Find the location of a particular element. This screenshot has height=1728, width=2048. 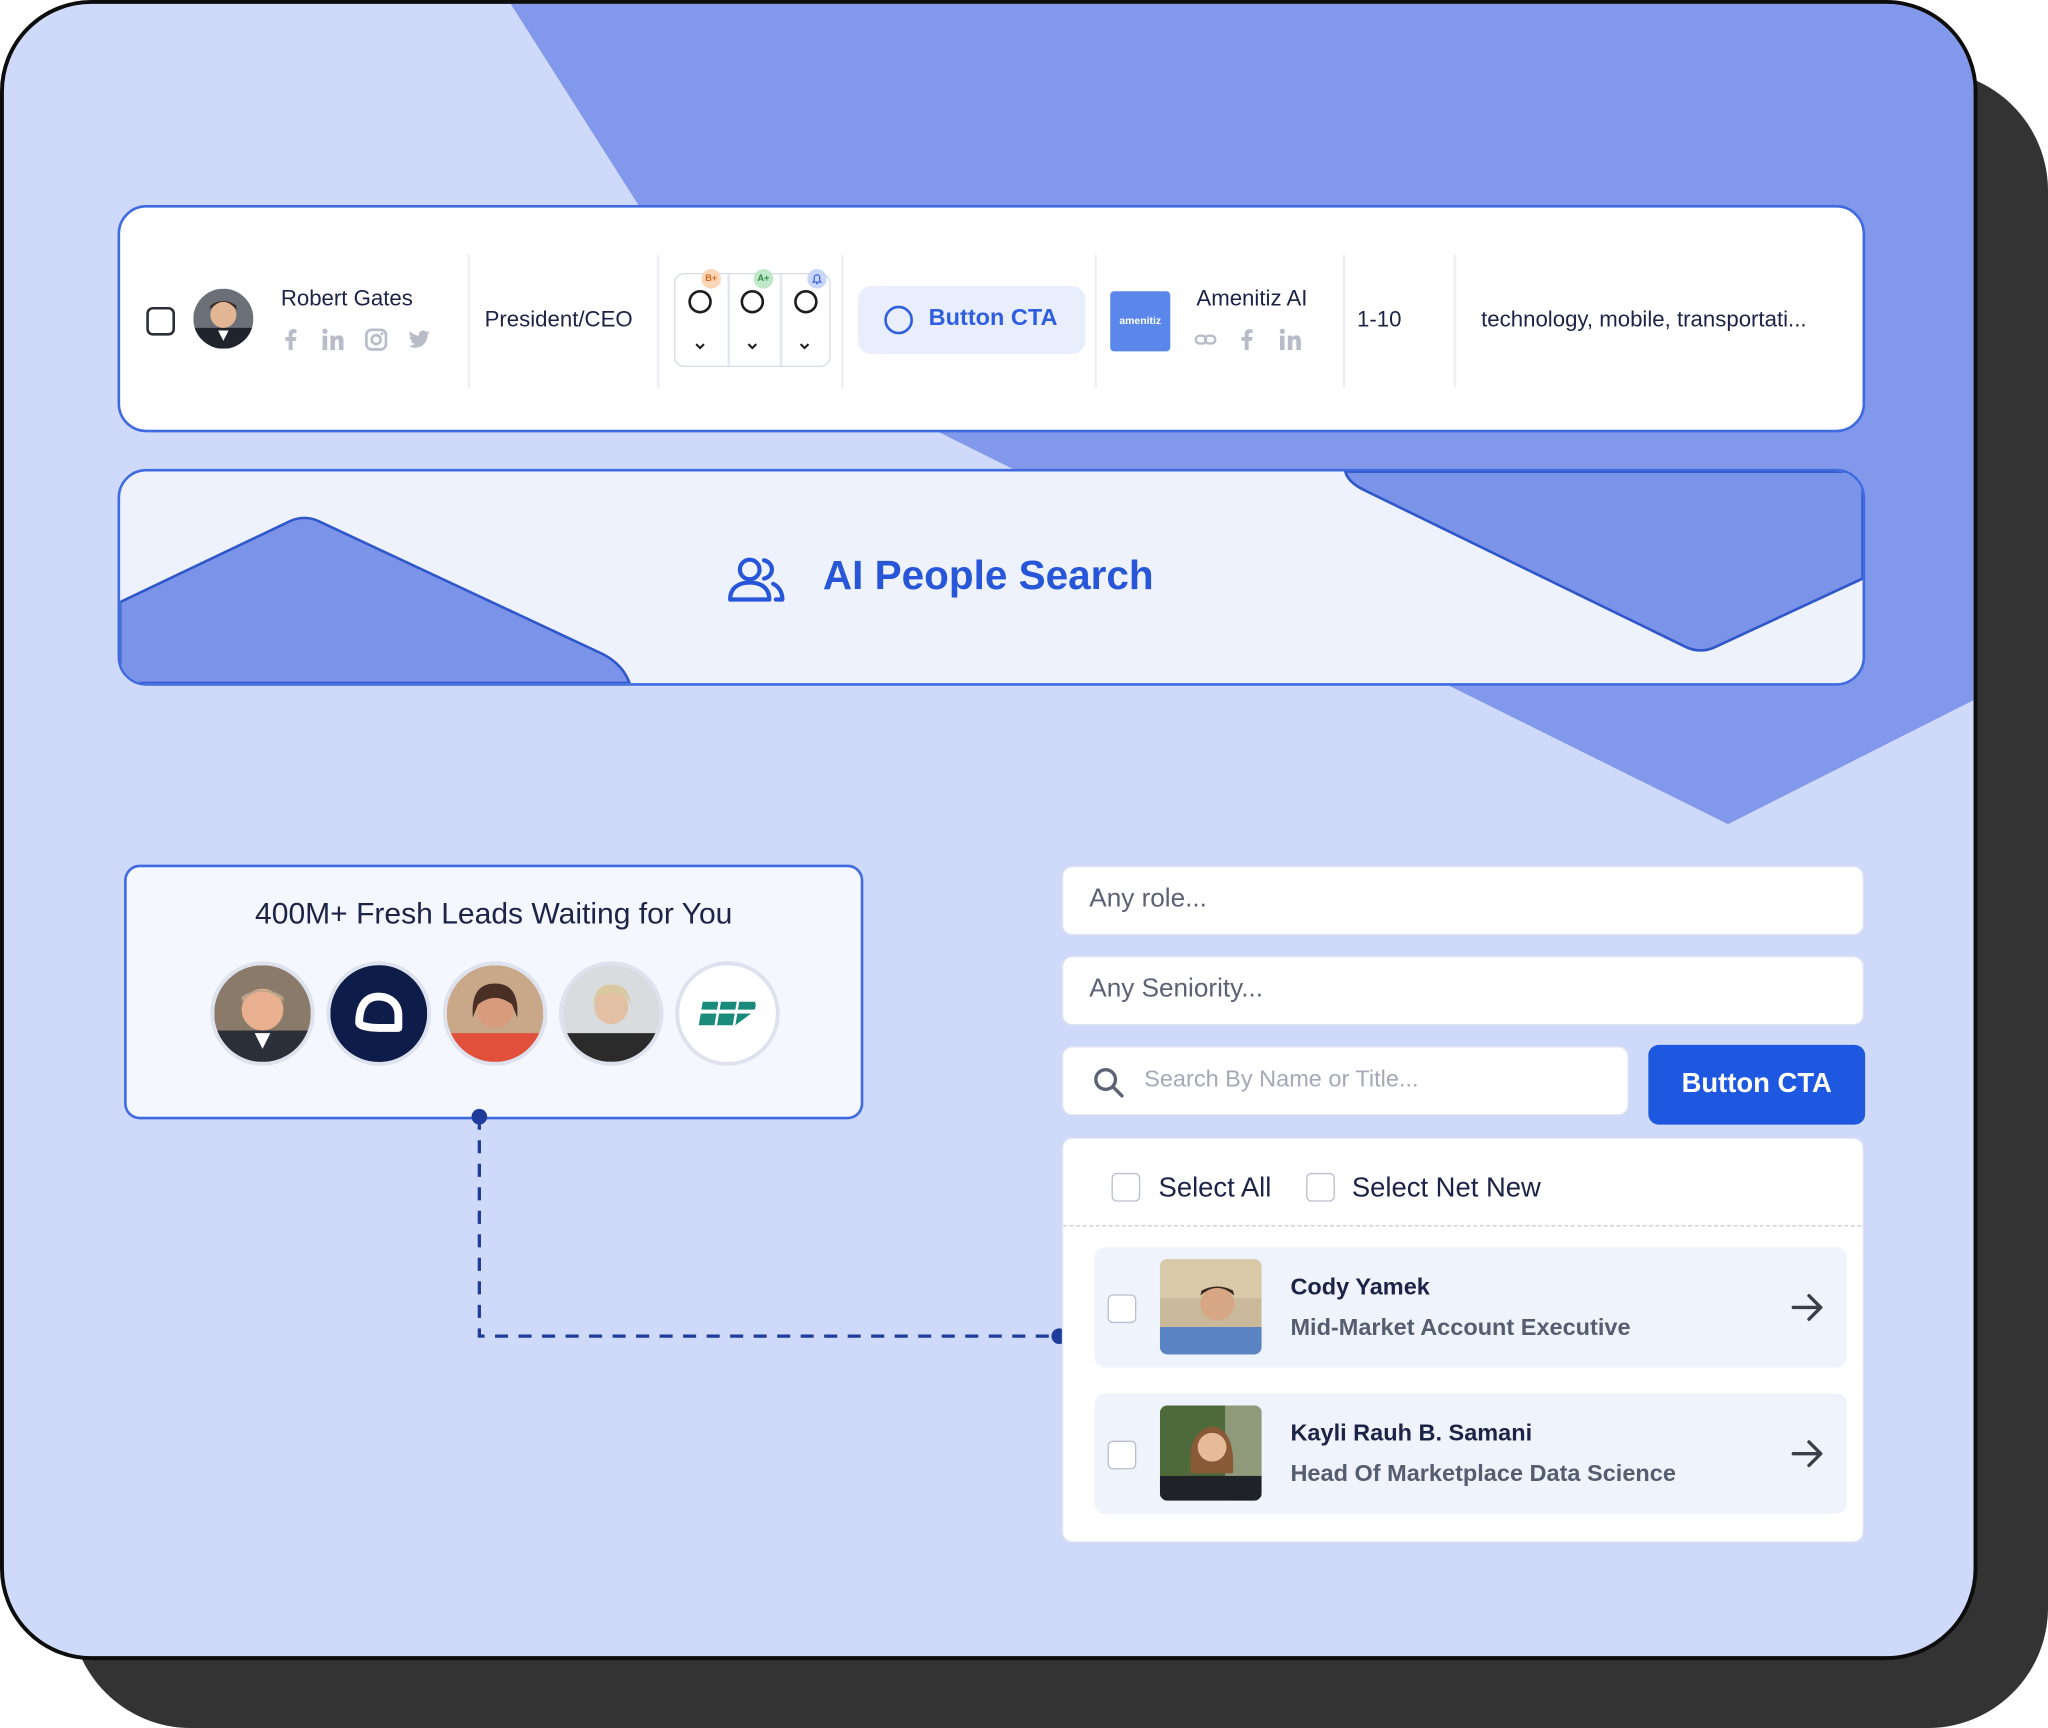

button-cta-primary: Button CTA is located at coordinates (1757, 1084).